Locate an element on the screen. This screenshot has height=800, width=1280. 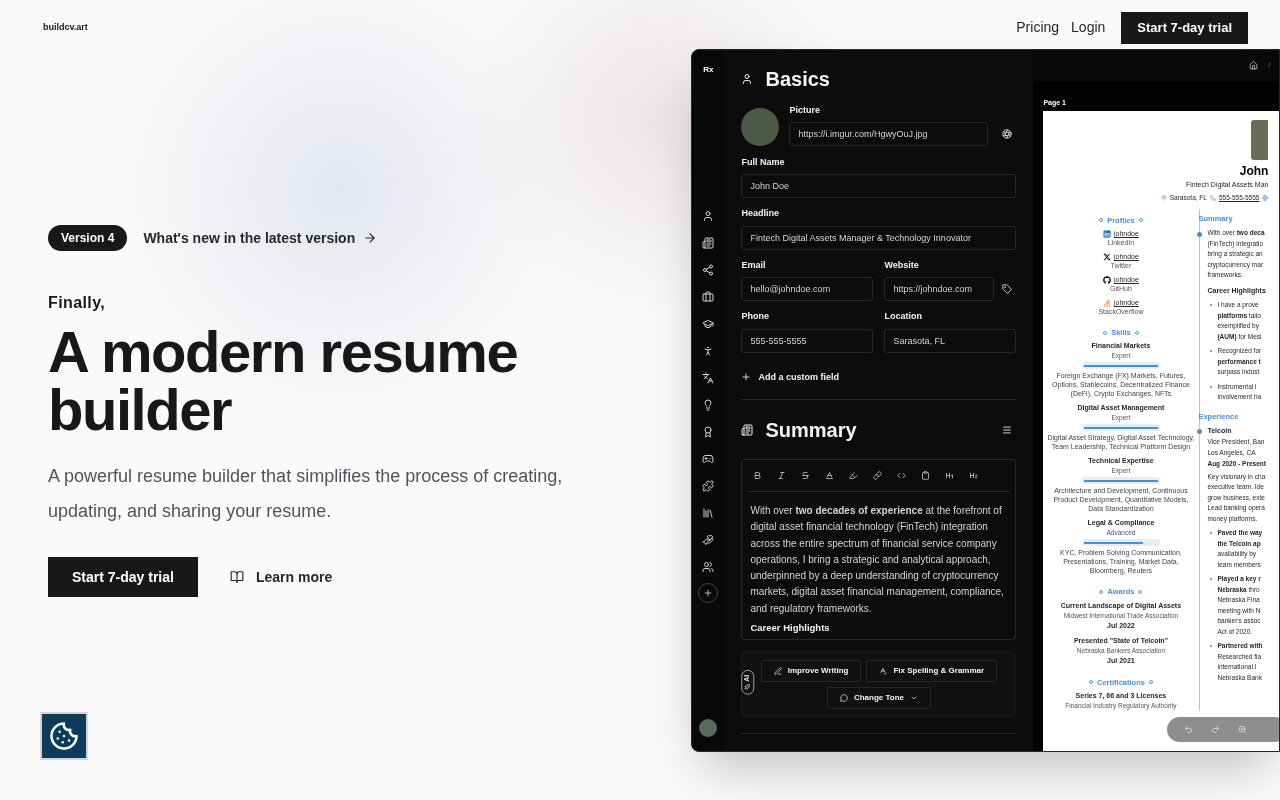
lightbulb-icon is located at coordinates (708, 405).